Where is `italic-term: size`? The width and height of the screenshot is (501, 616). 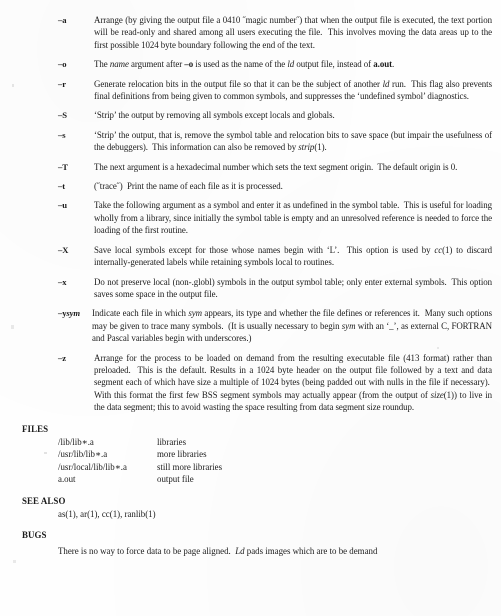
italic-term: size is located at coordinates (437, 394).